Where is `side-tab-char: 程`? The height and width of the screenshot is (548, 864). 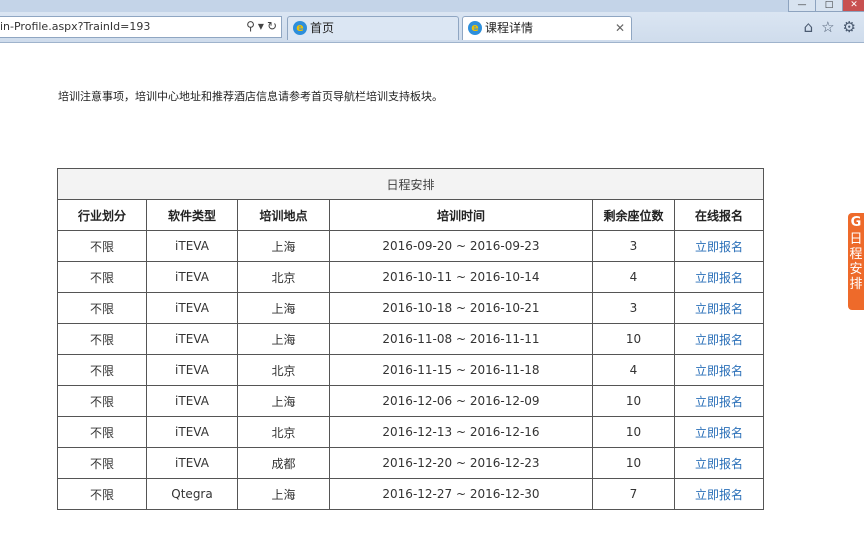 side-tab-char: 程 is located at coordinates (856, 254).